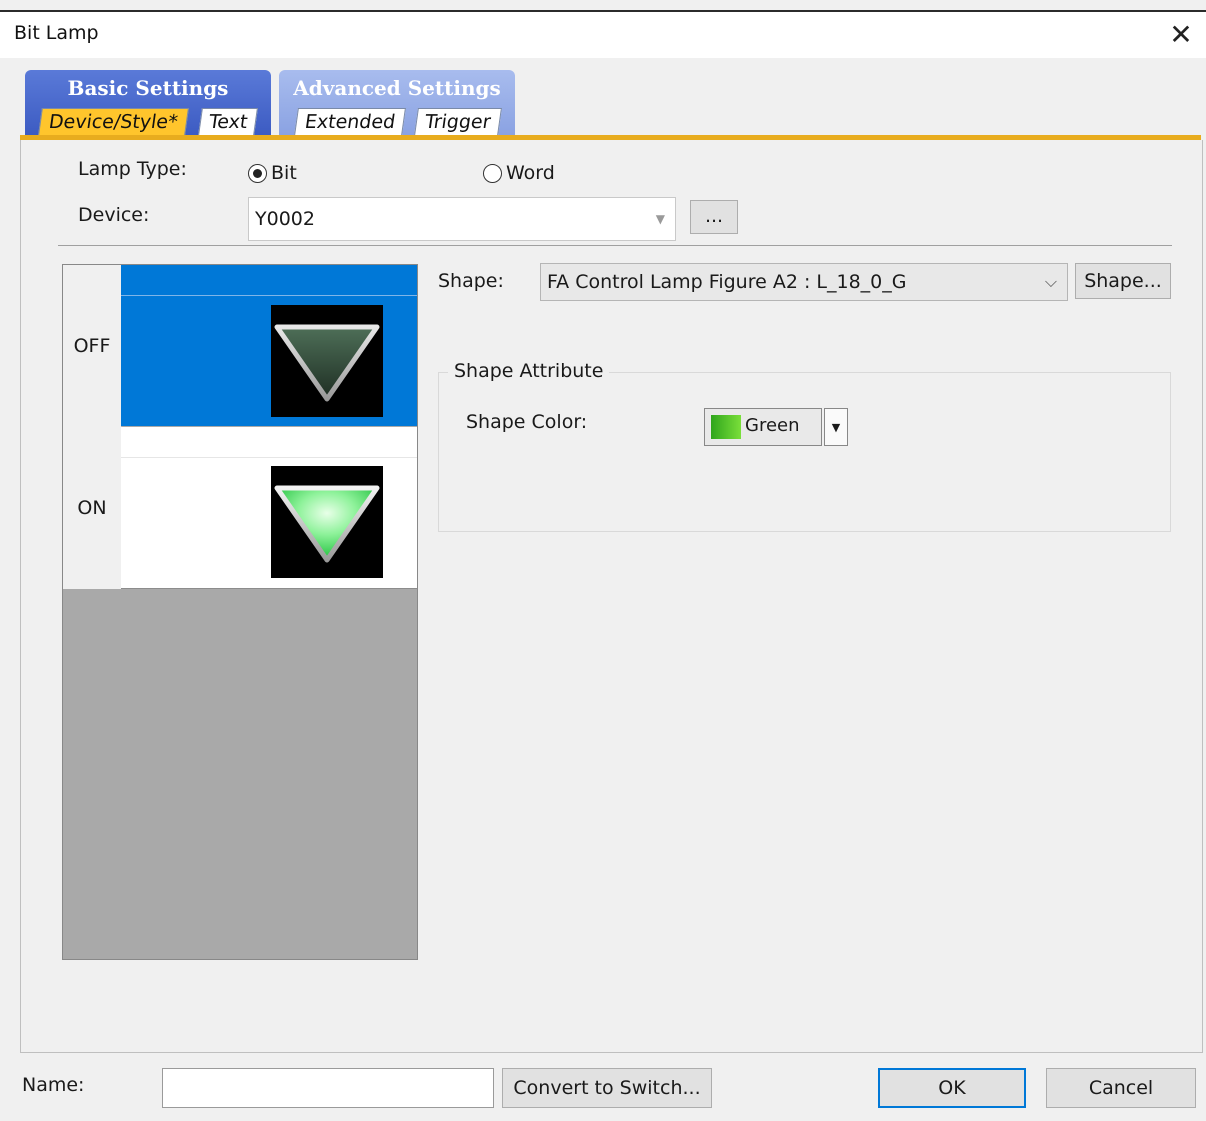  I want to click on state-label-off: OFF, so click(92, 346).